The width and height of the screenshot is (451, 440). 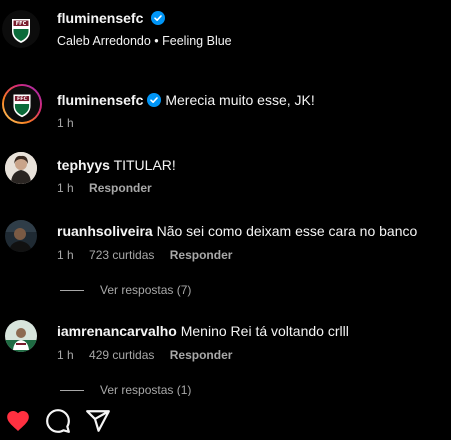 I want to click on comment-username: iamrenancarvalho, so click(x=117, y=331).